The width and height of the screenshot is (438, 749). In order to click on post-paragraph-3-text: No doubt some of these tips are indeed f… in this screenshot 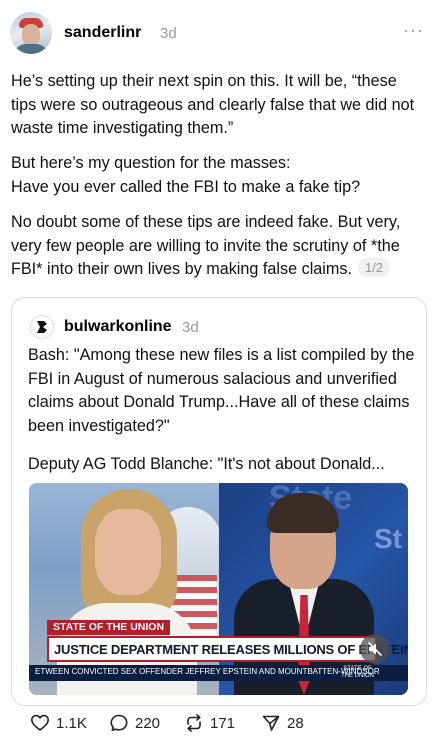, I will do `click(206, 245)`.